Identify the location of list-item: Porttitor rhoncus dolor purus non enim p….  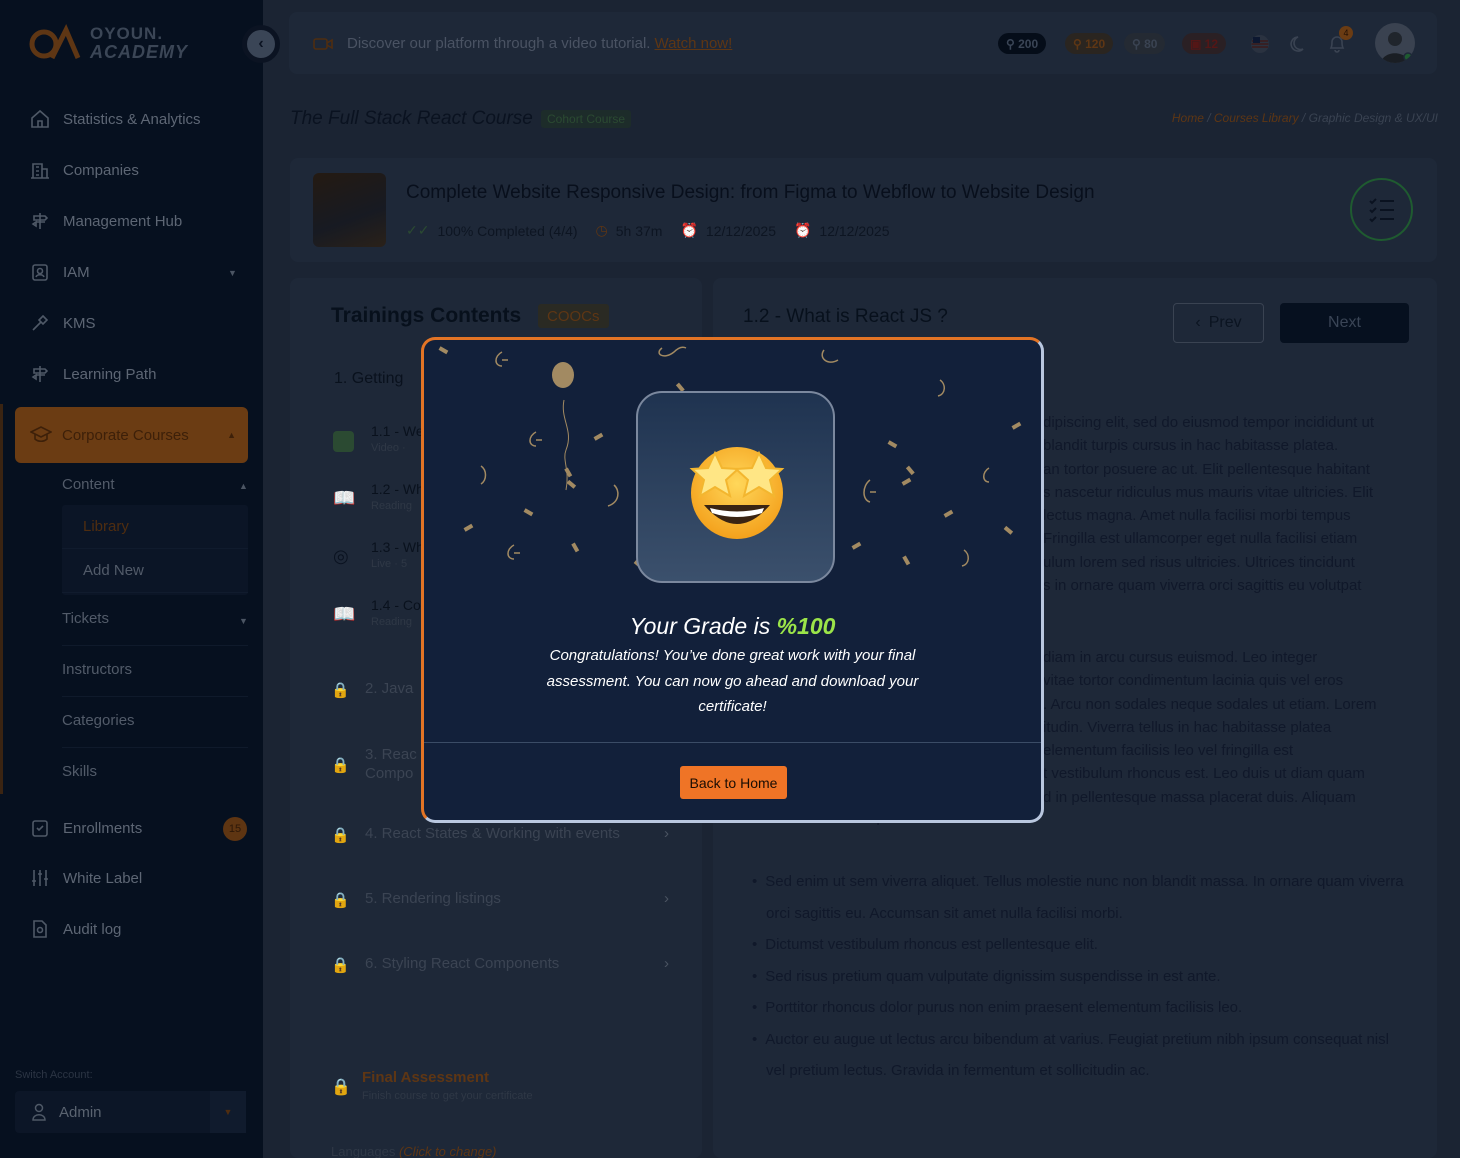
(1082, 1008).